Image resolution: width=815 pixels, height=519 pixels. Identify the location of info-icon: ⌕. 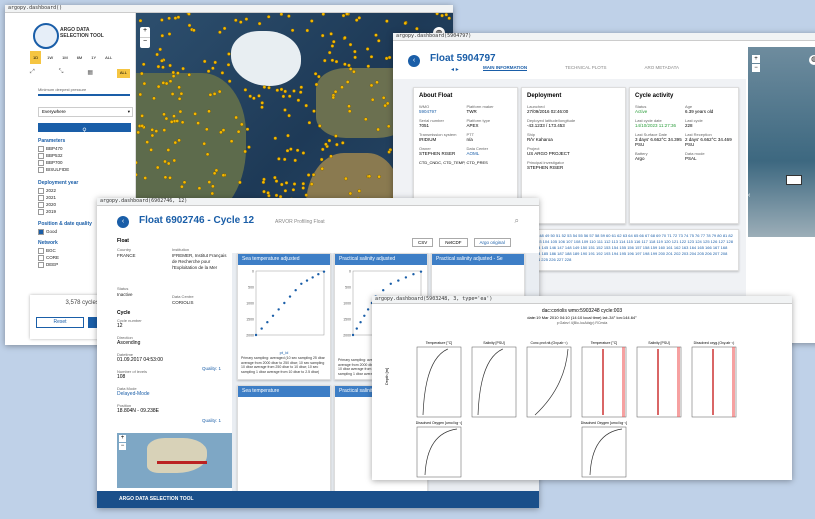
(517, 221).